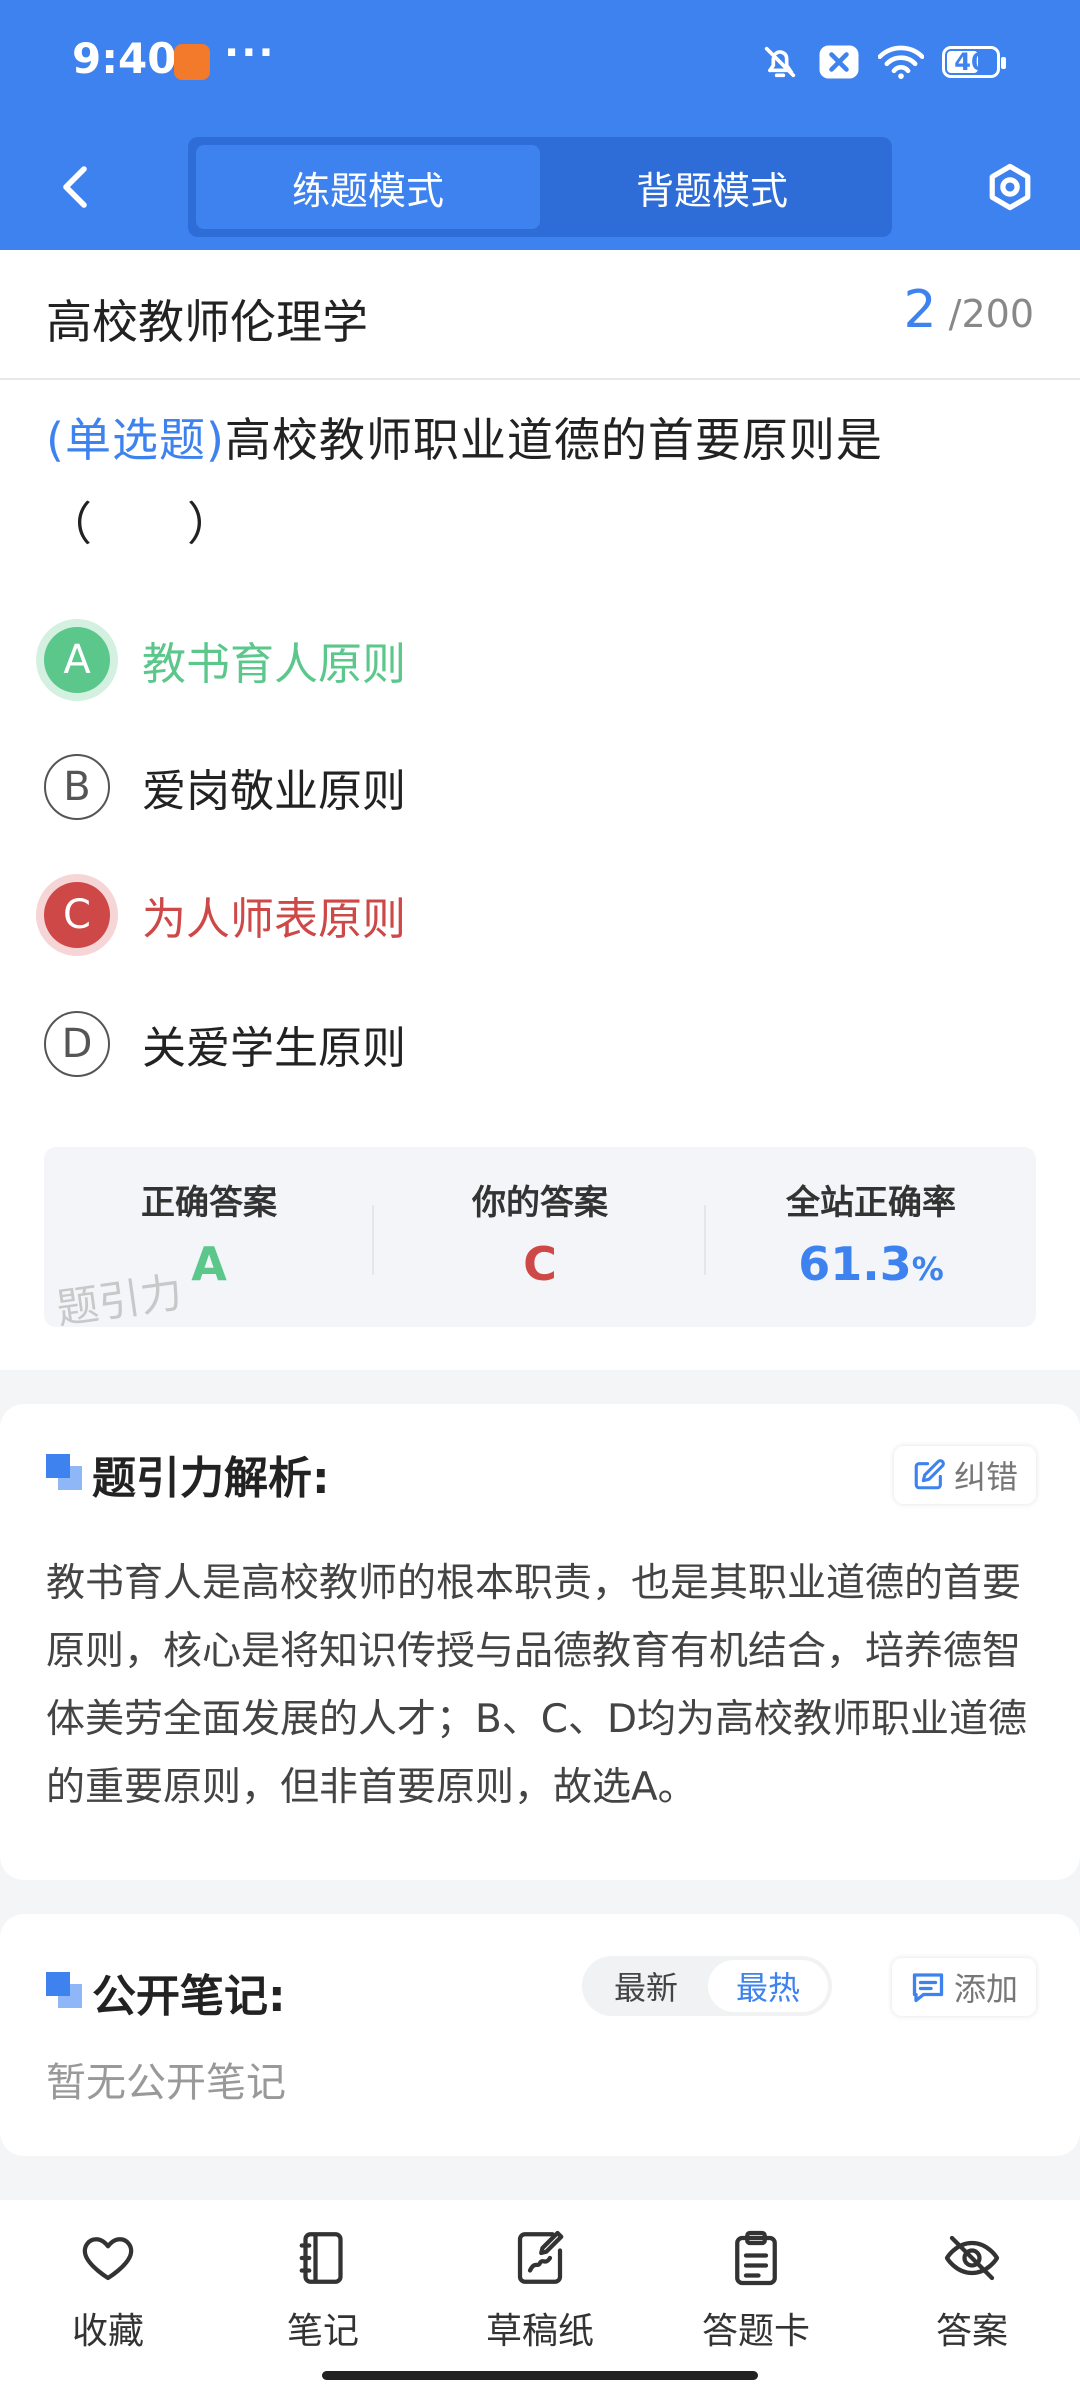 The width and height of the screenshot is (1080, 2400). Describe the element at coordinates (712, 187) in the screenshot. I see `tab-memorize-mode: 背题模式` at that location.